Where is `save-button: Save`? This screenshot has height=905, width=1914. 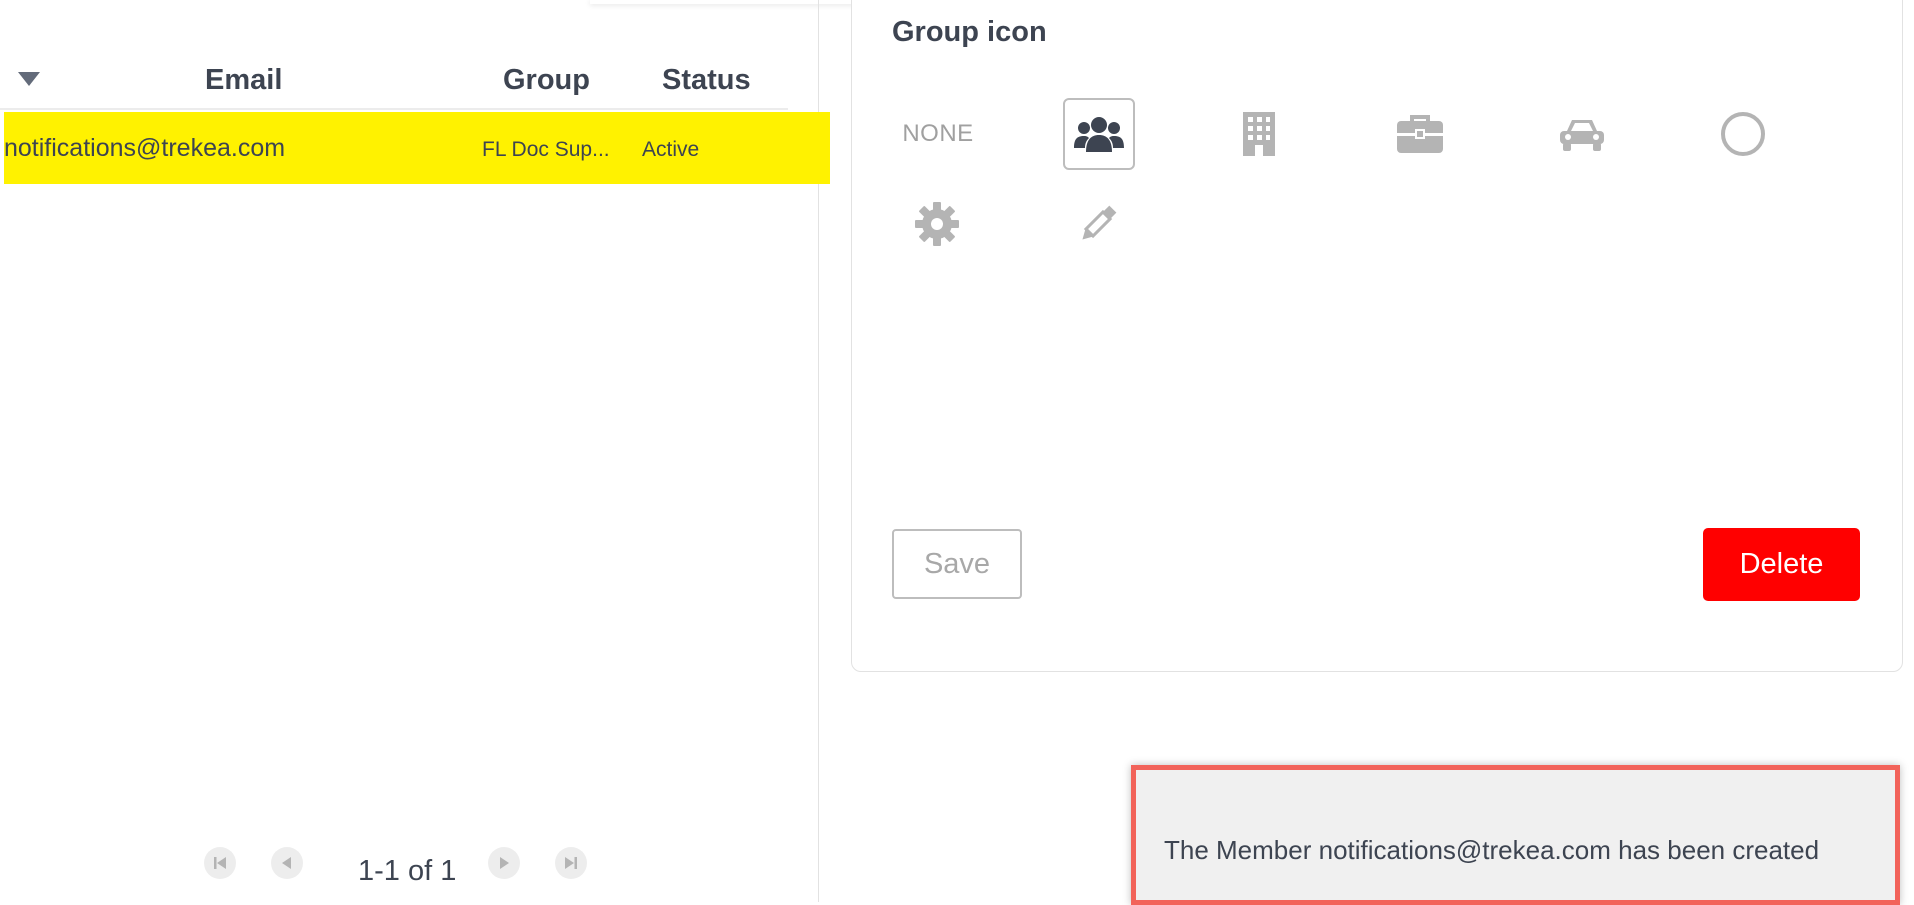 save-button: Save is located at coordinates (957, 564).